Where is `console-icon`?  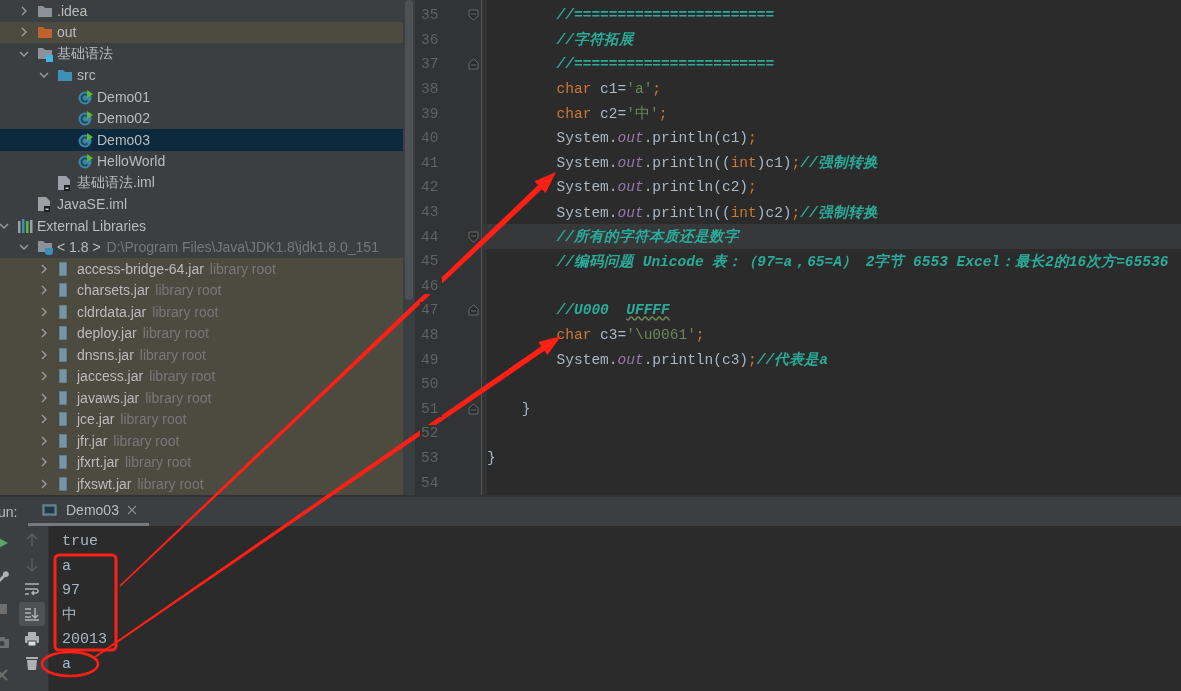
console-icon is located at coordinates (50, 510).